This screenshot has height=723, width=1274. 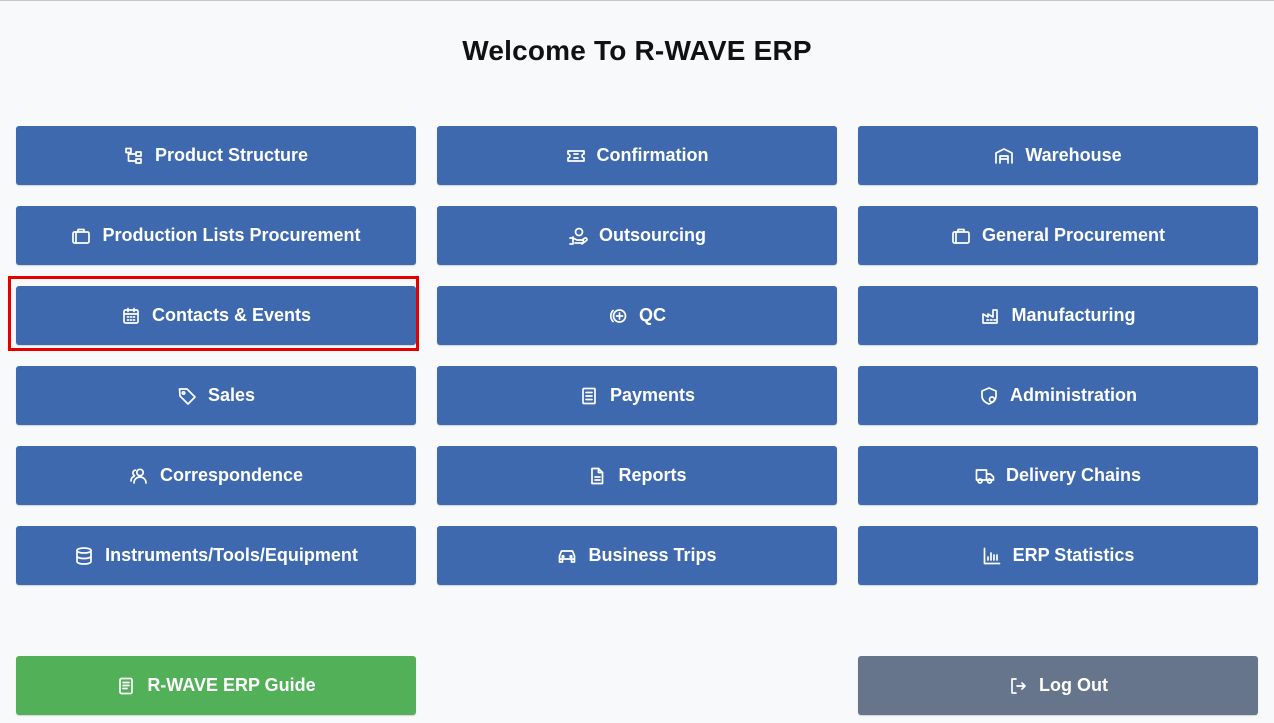 I want to click on correspondence-button: Correspondence, so click(x=216, y=475).